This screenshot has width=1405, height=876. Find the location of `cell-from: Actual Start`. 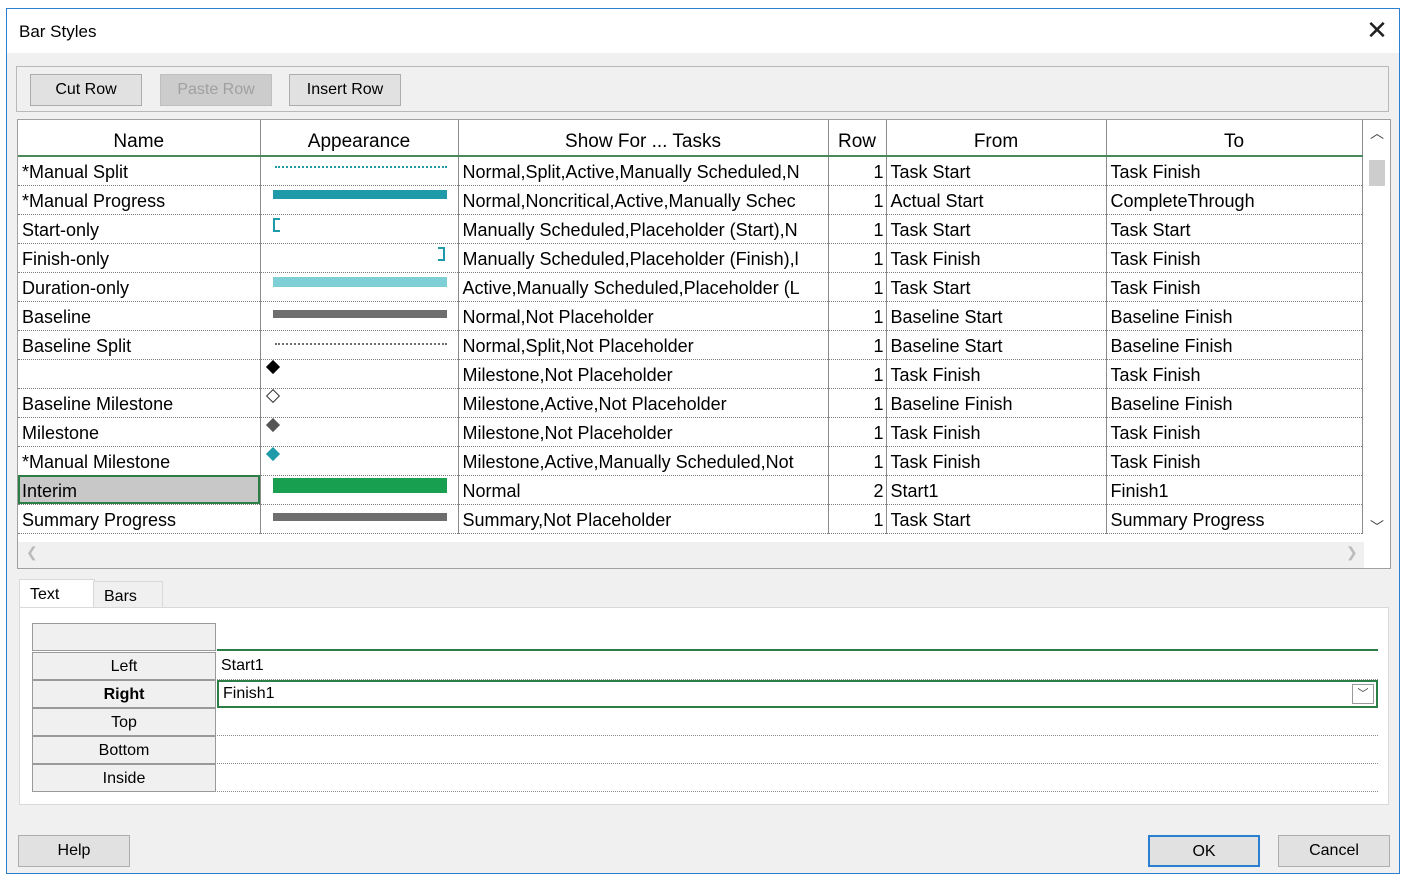

cell-from: Actual Start is located at coordinates (996, 200).